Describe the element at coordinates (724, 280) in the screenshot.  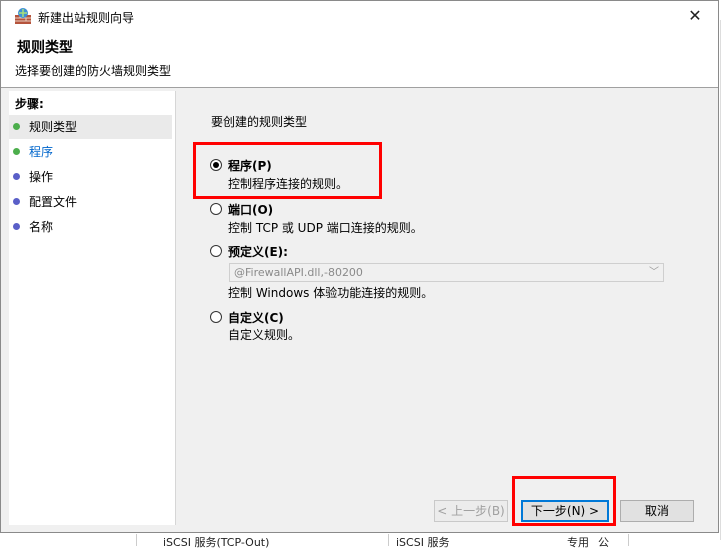
I see `background-window-edge` at that location.